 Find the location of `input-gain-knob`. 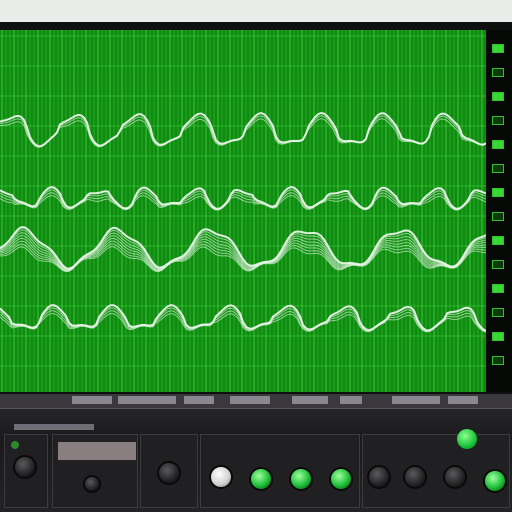

input-gain-knob is located at coordinates (25, 467).